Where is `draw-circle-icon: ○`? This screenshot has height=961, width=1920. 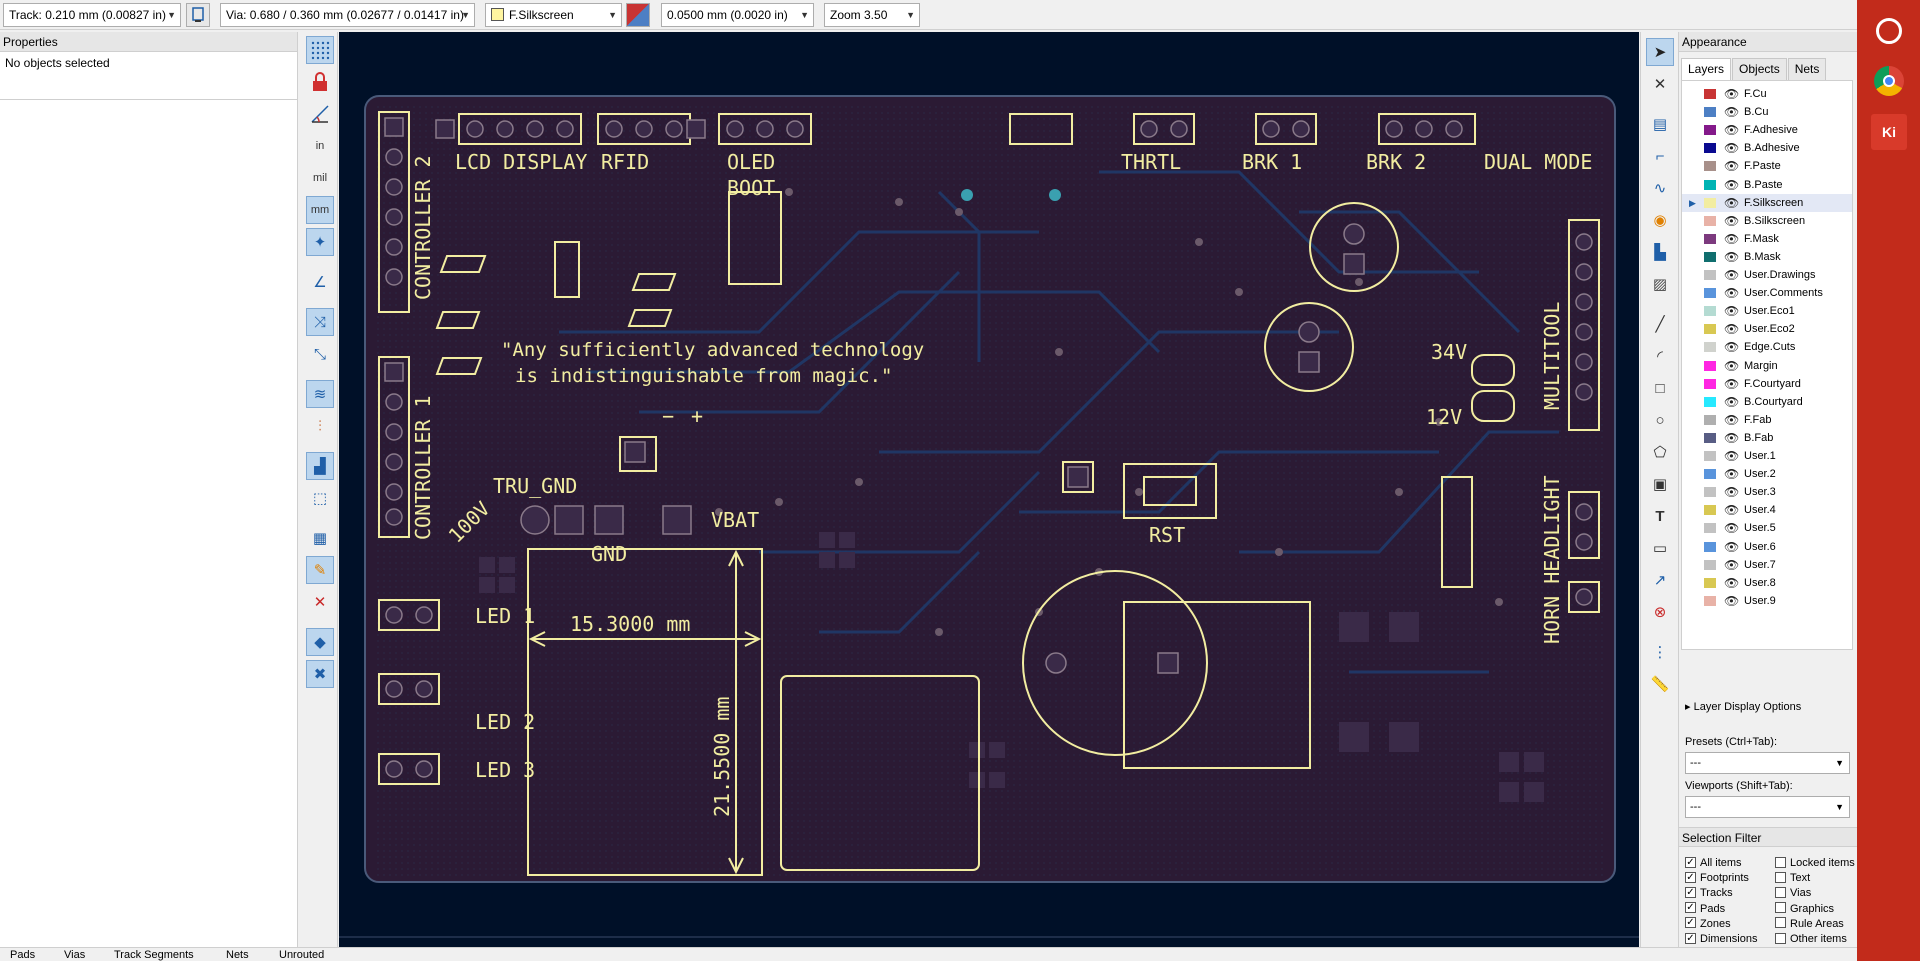
draw-circle-icon: ○ is located at coordinates (1660, 420).